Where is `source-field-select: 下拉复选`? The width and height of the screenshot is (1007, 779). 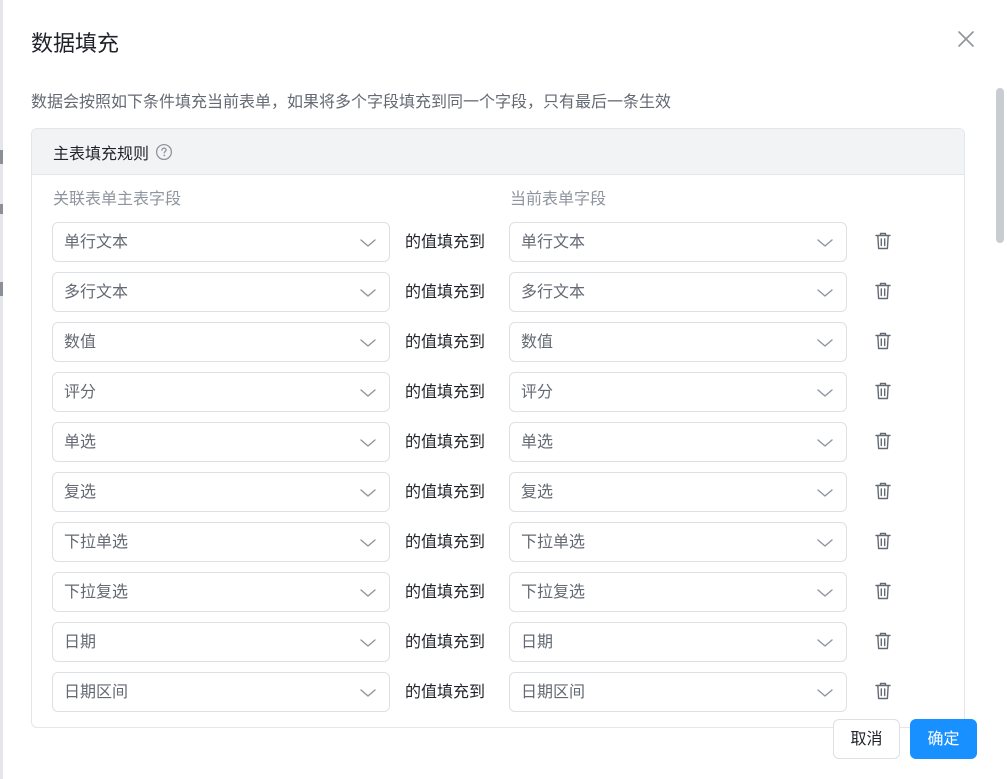 source-field-select: 下拉复选 is located at coordinates (221, 592).